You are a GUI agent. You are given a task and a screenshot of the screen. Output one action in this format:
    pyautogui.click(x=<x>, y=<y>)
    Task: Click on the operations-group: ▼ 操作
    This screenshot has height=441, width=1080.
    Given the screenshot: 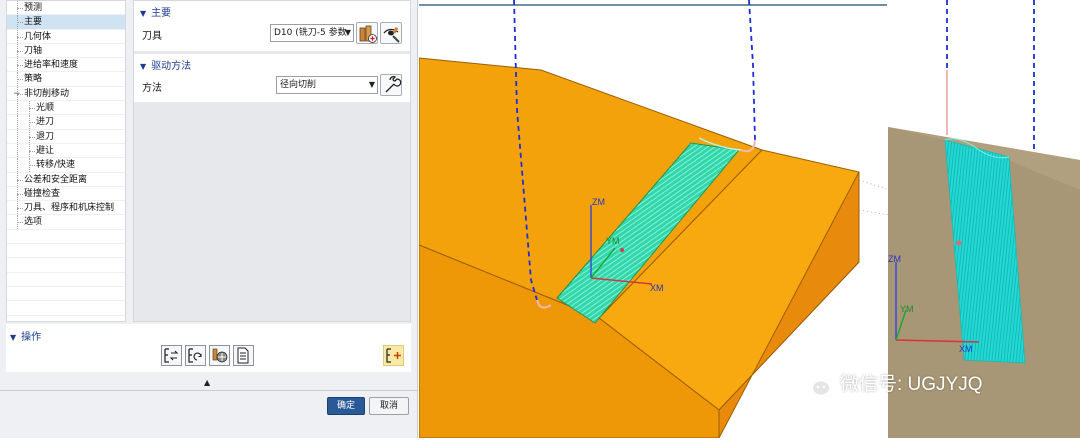 What is the action you would take?
    pyautogui.click(x=208, y=348)
    